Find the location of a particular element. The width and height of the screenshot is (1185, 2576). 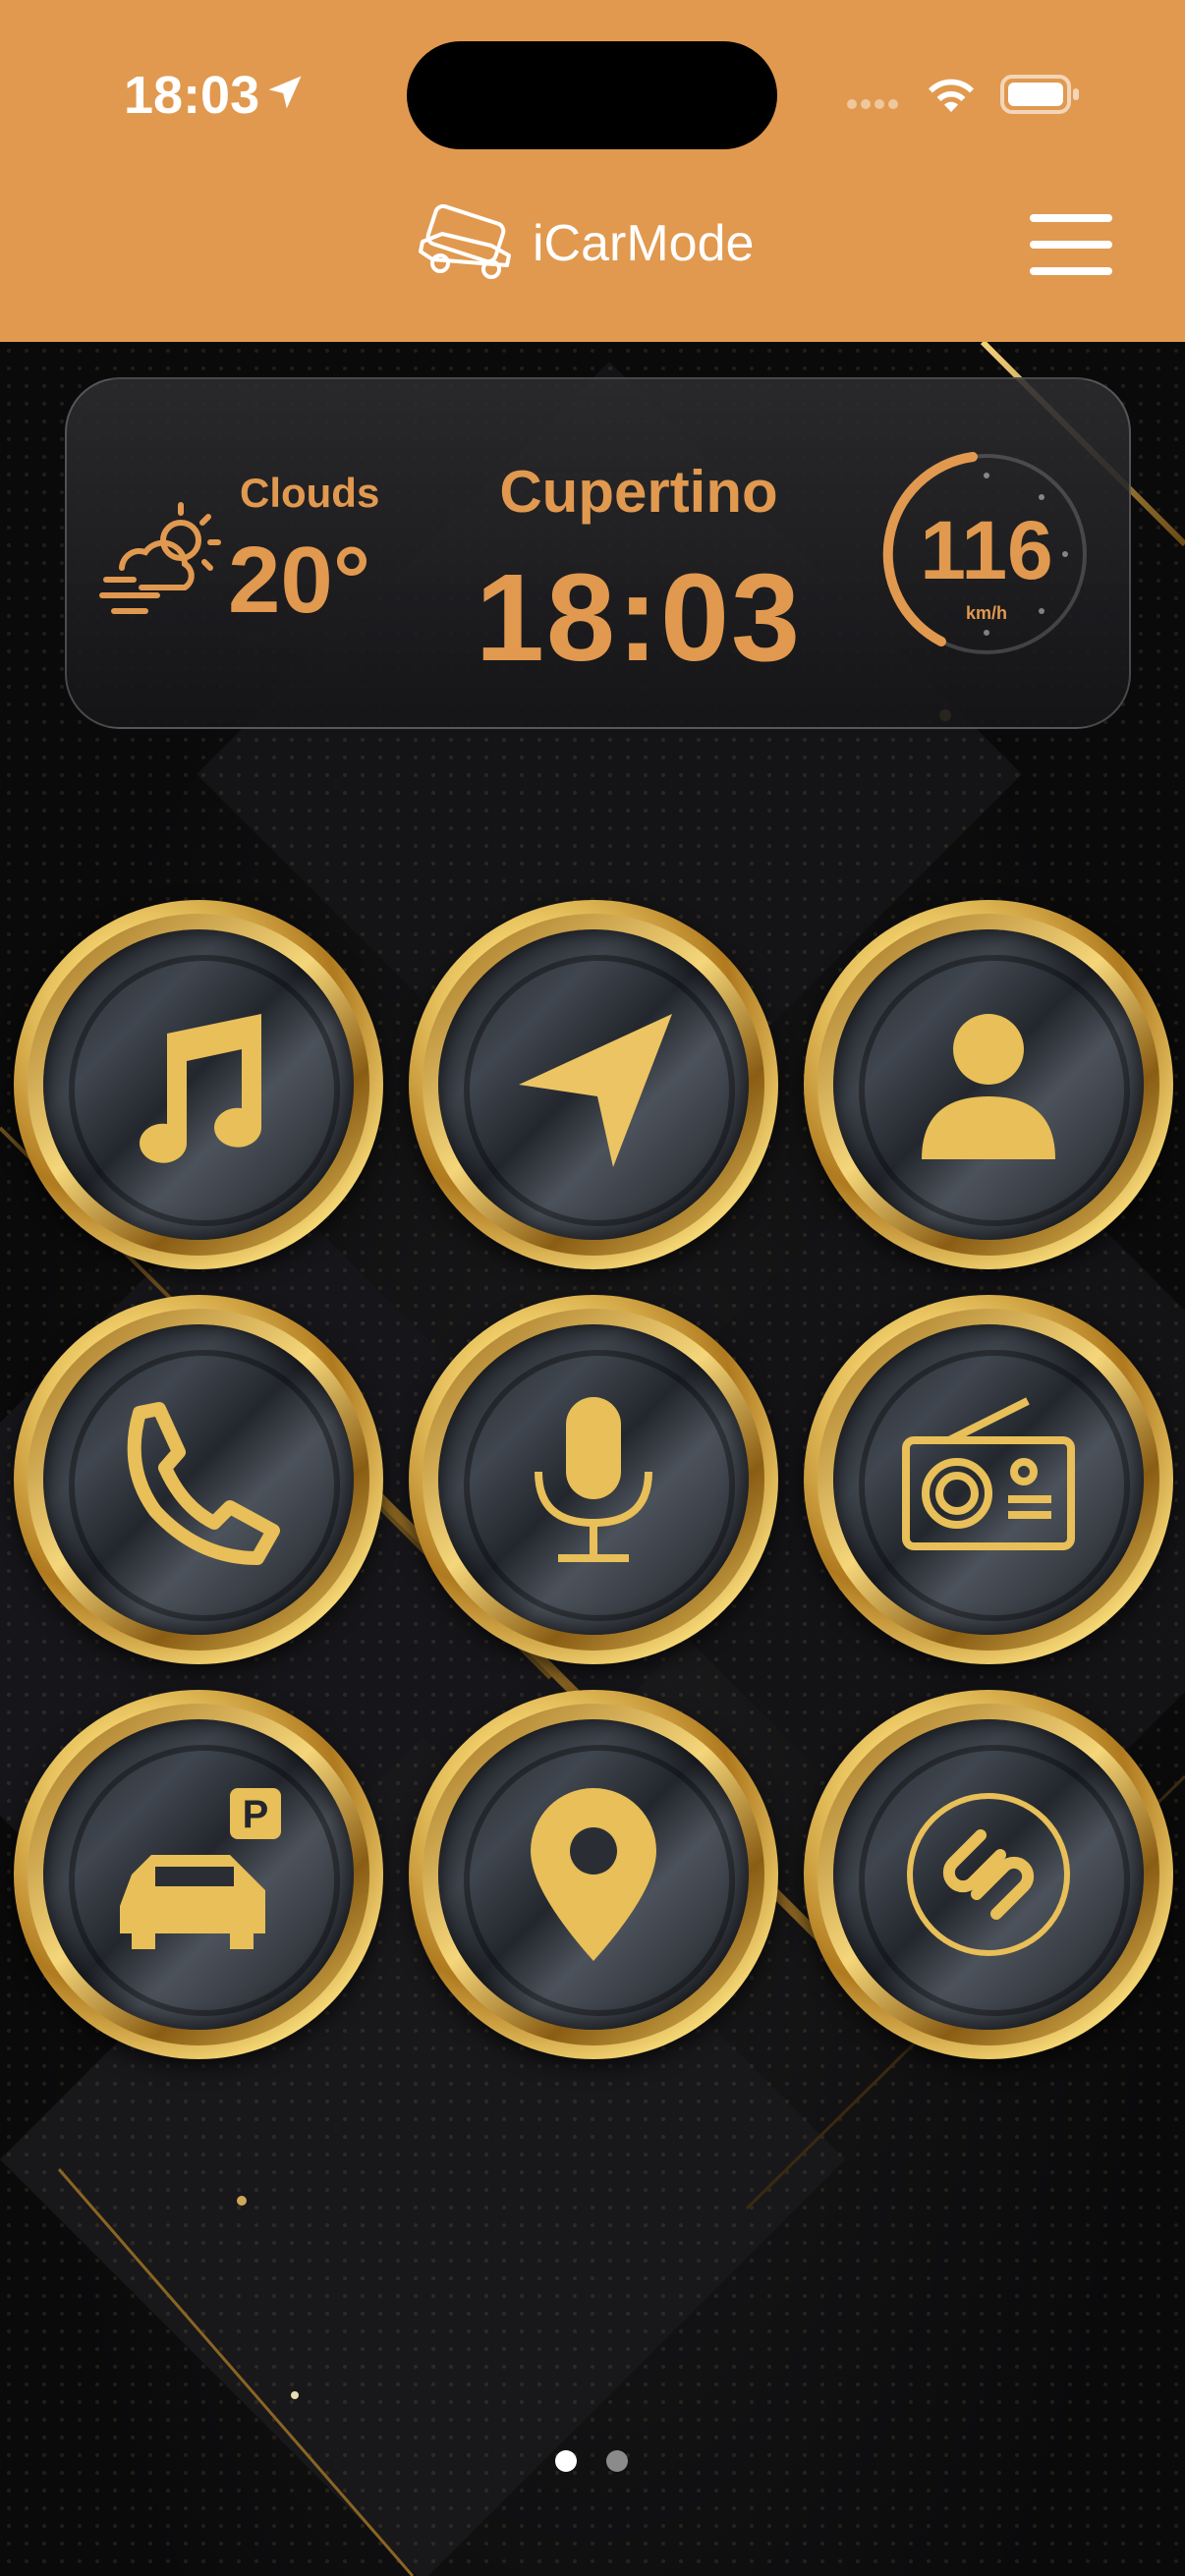

microphone-icon is located at coordinates (594, 1479).